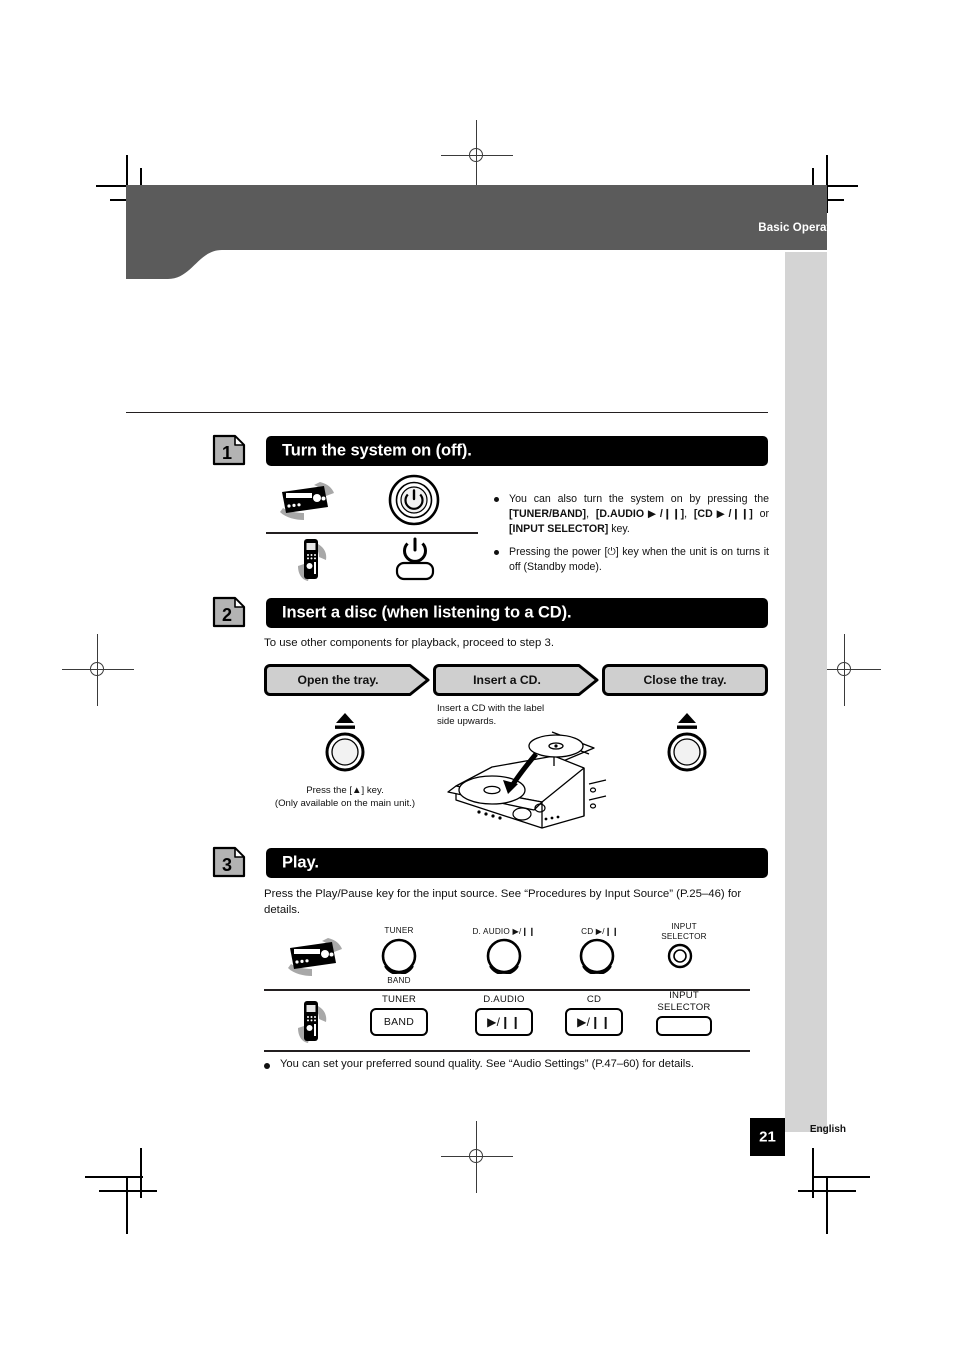 This screenshot has width=954, height=1350. Describe the element at coordinates (300, 862) in the screenshot. I see `step-3-title: Play.` at that location.